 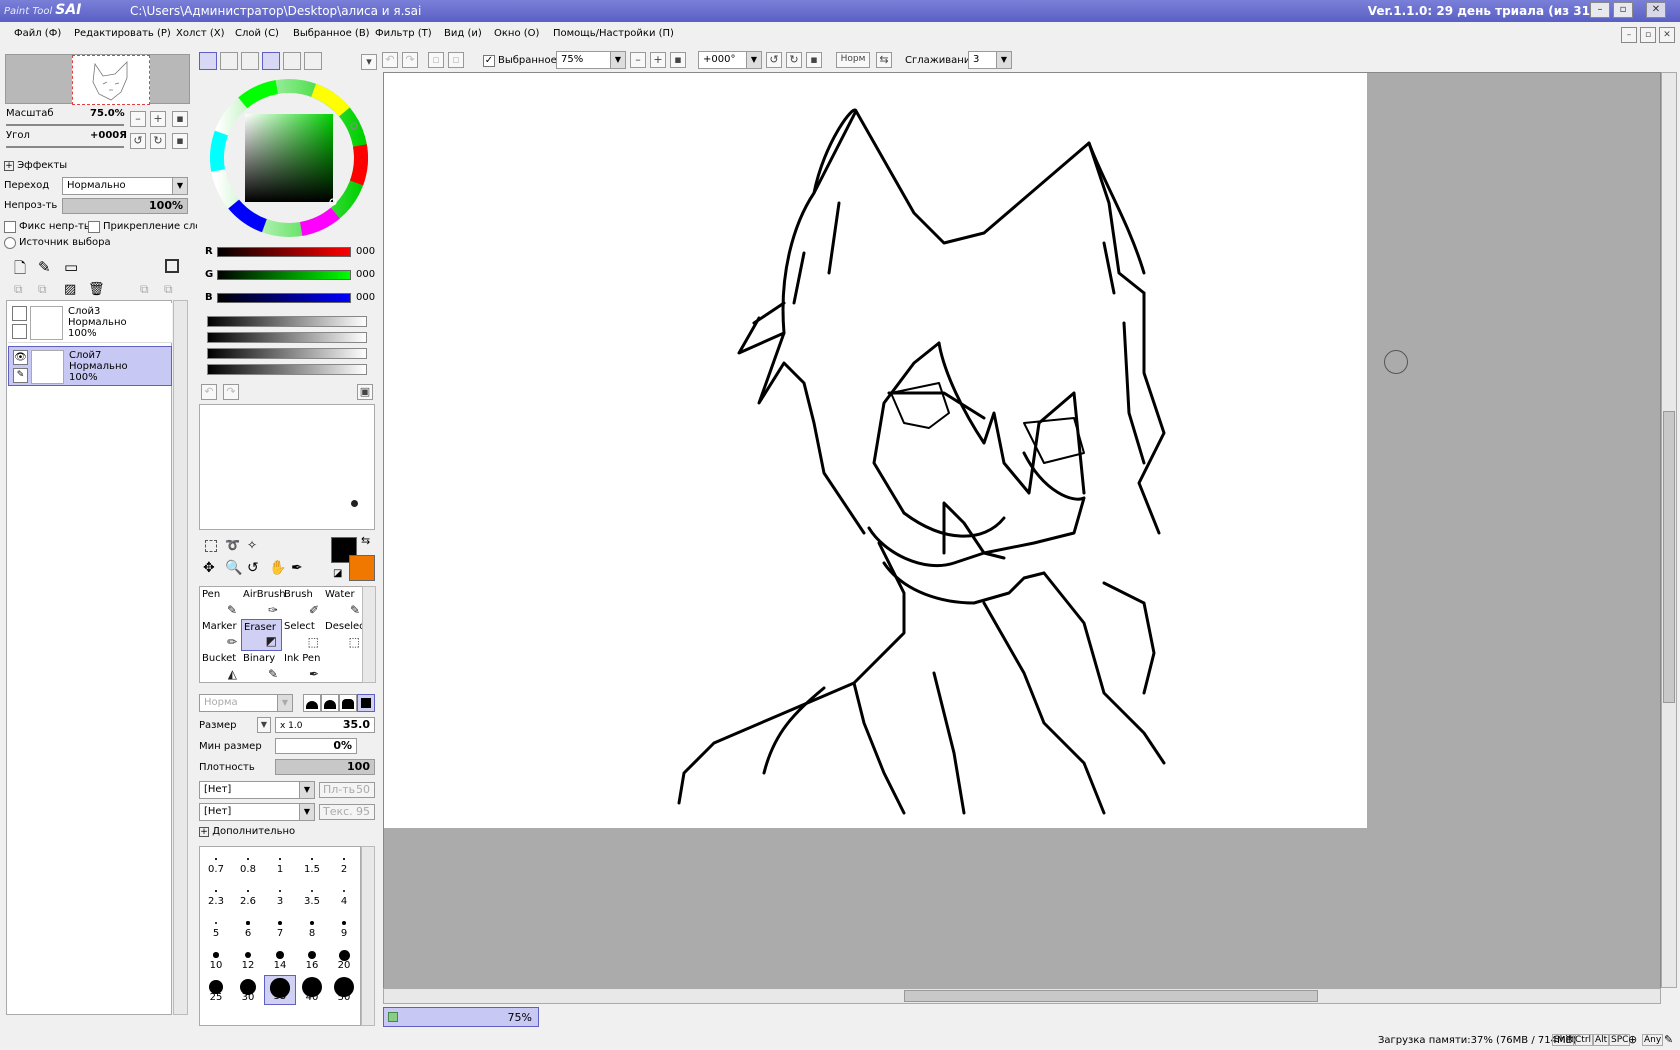 I want to click on brush-size-cell: 2, so click(x=344, y=862).